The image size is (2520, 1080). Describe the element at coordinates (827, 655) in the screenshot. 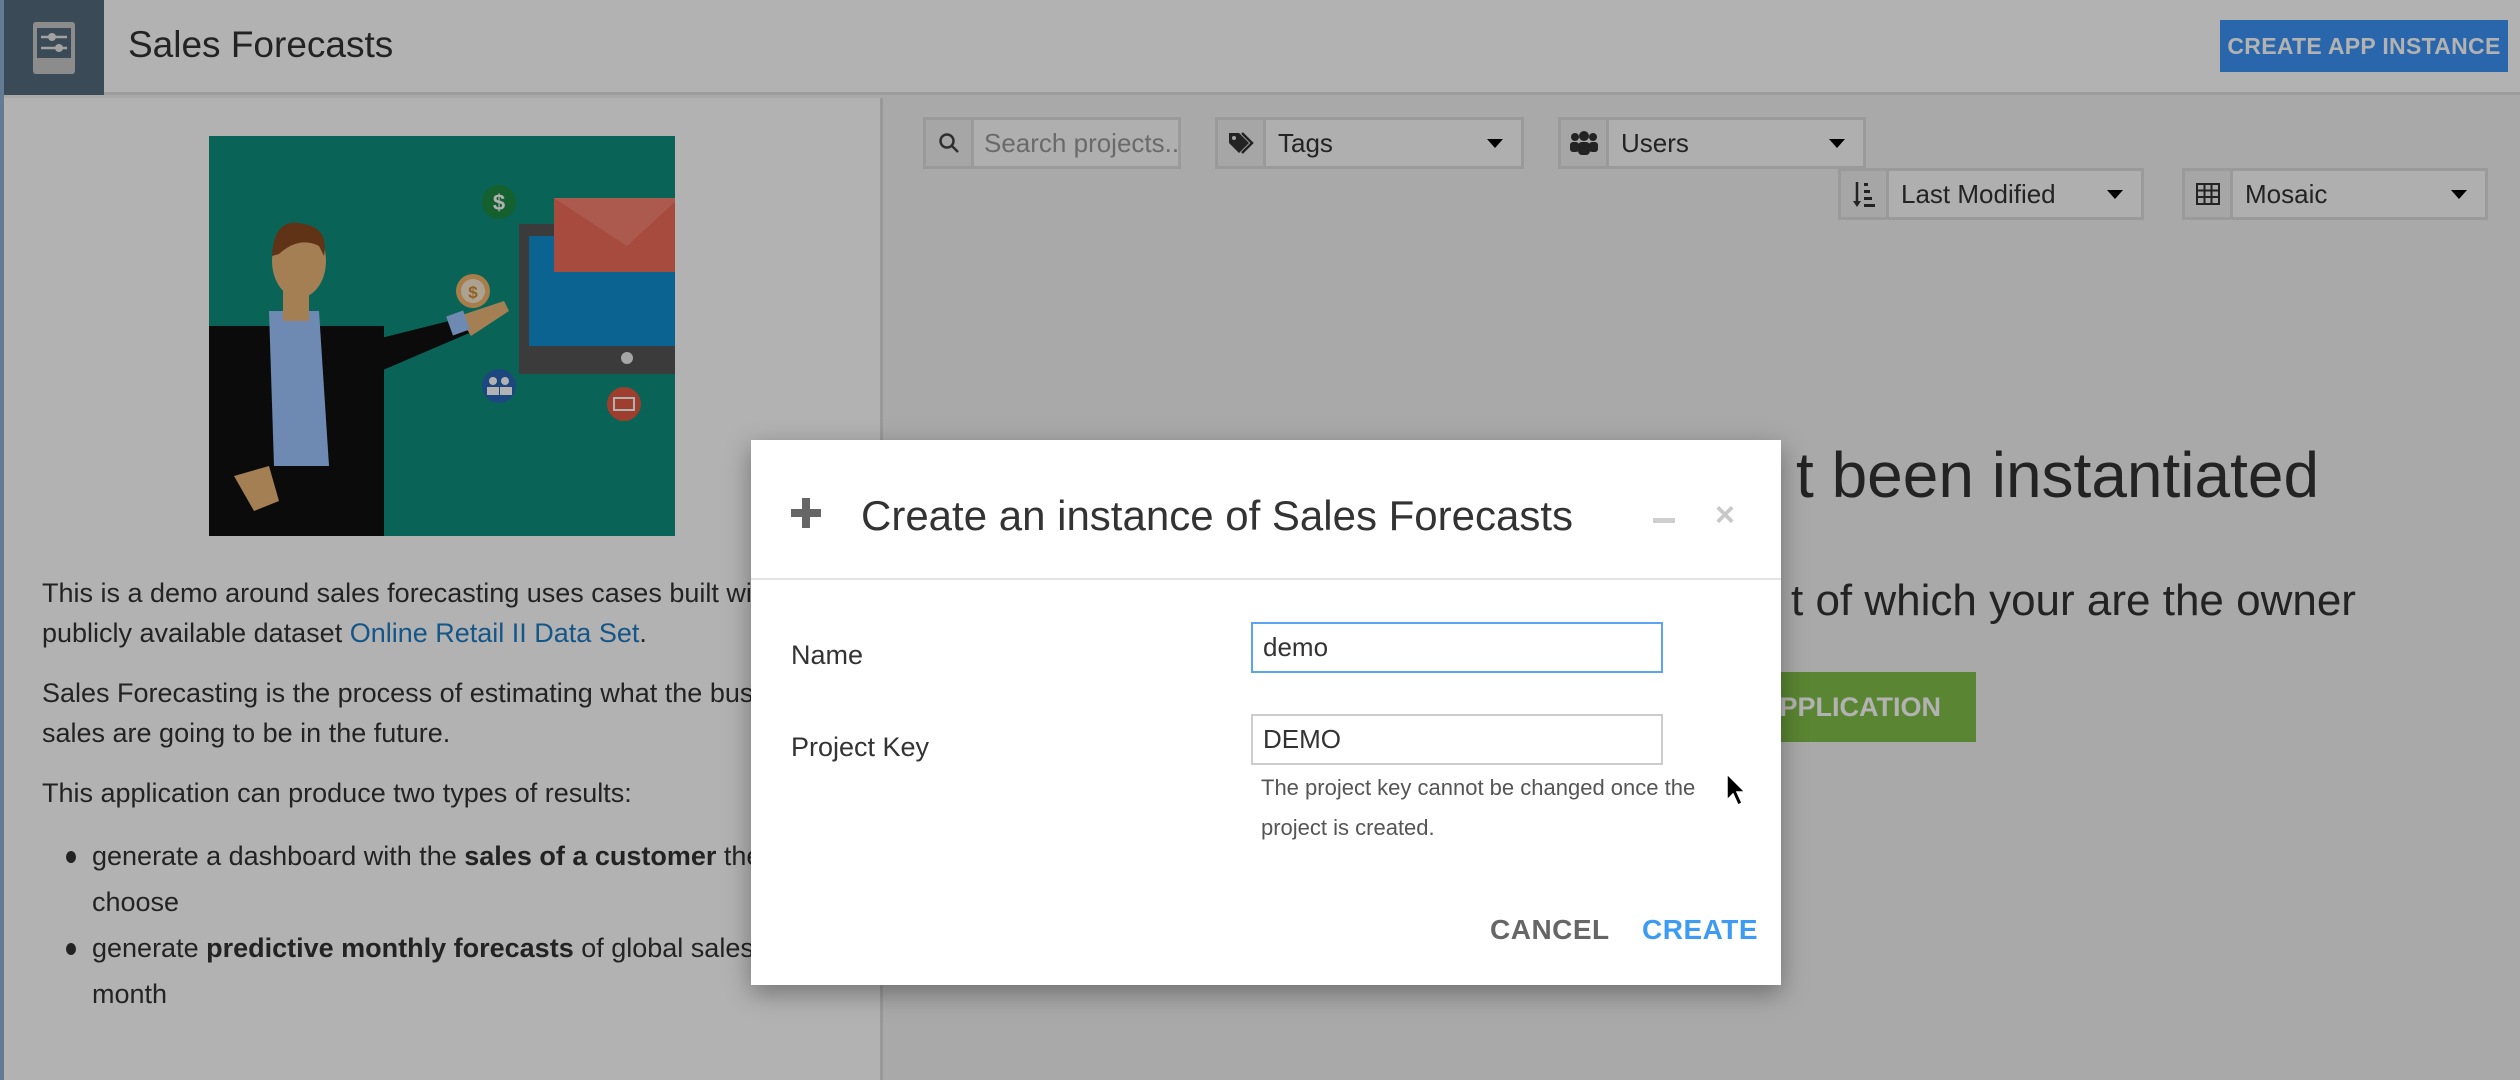

I see `name-label: Name` at that location.